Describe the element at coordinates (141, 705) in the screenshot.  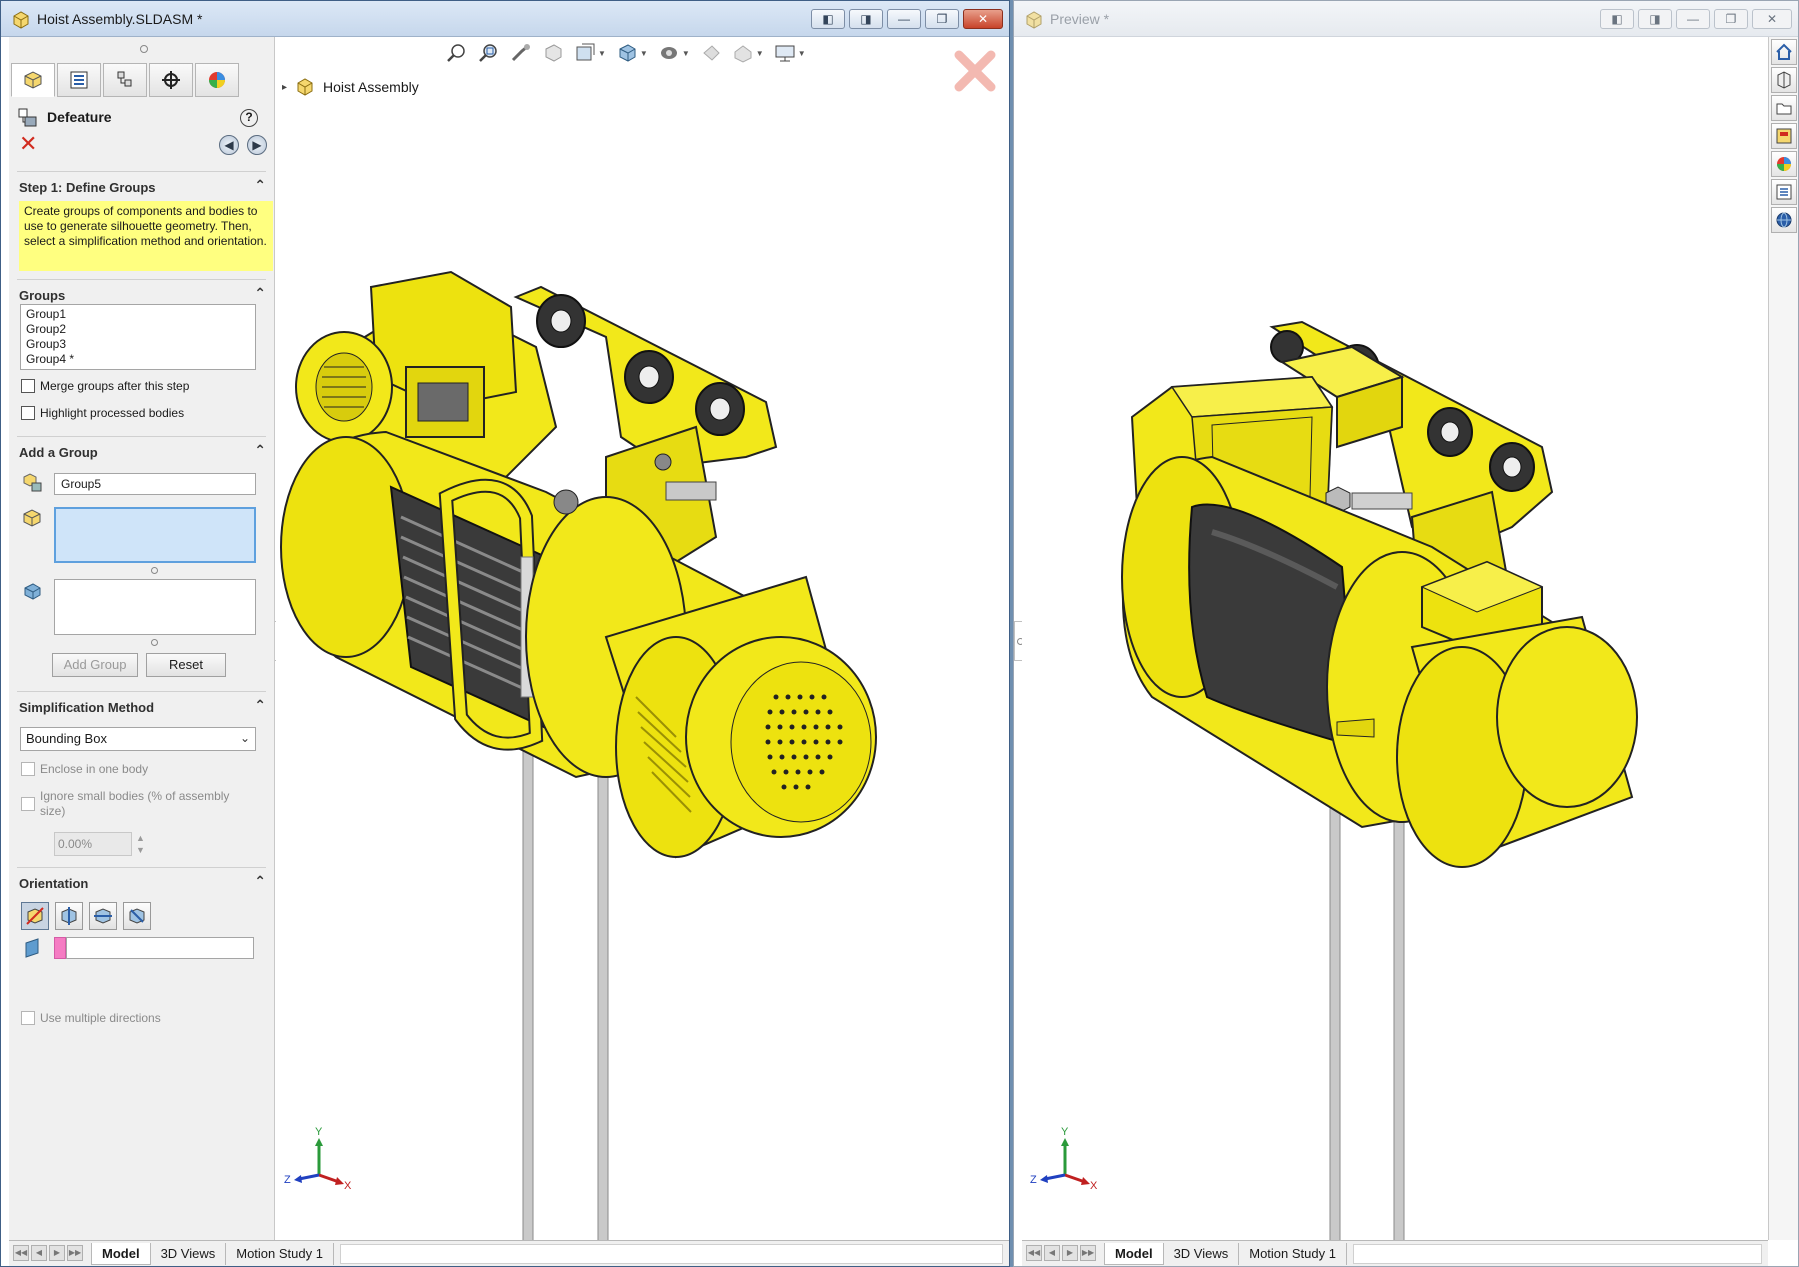
I see `simplification-section-header: Simplification Method ⌃` at that location.